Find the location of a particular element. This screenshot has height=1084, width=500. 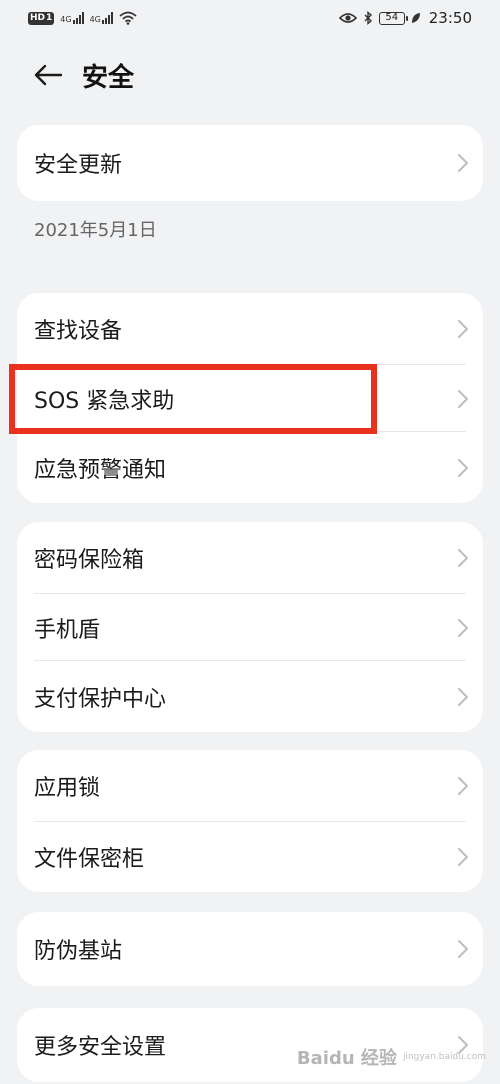

row-label: 应急预警通知 is located at coordinates (100, 470).